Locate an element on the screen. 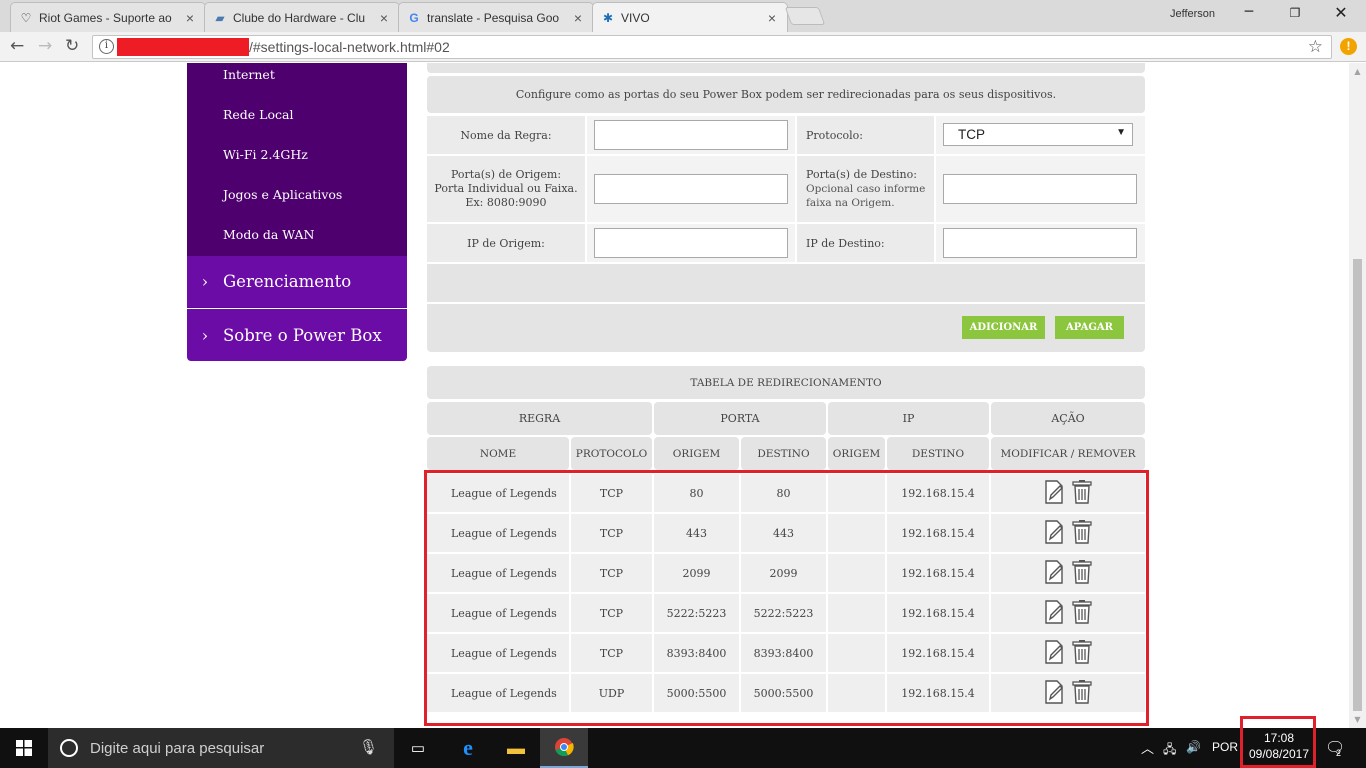  rule-name-input is located at coordinates (691, 135).